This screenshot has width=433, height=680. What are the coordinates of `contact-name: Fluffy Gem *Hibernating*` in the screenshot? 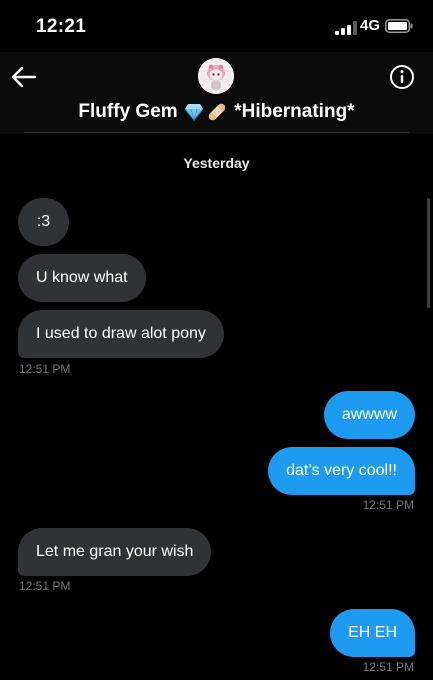 It's located at (216, 112).